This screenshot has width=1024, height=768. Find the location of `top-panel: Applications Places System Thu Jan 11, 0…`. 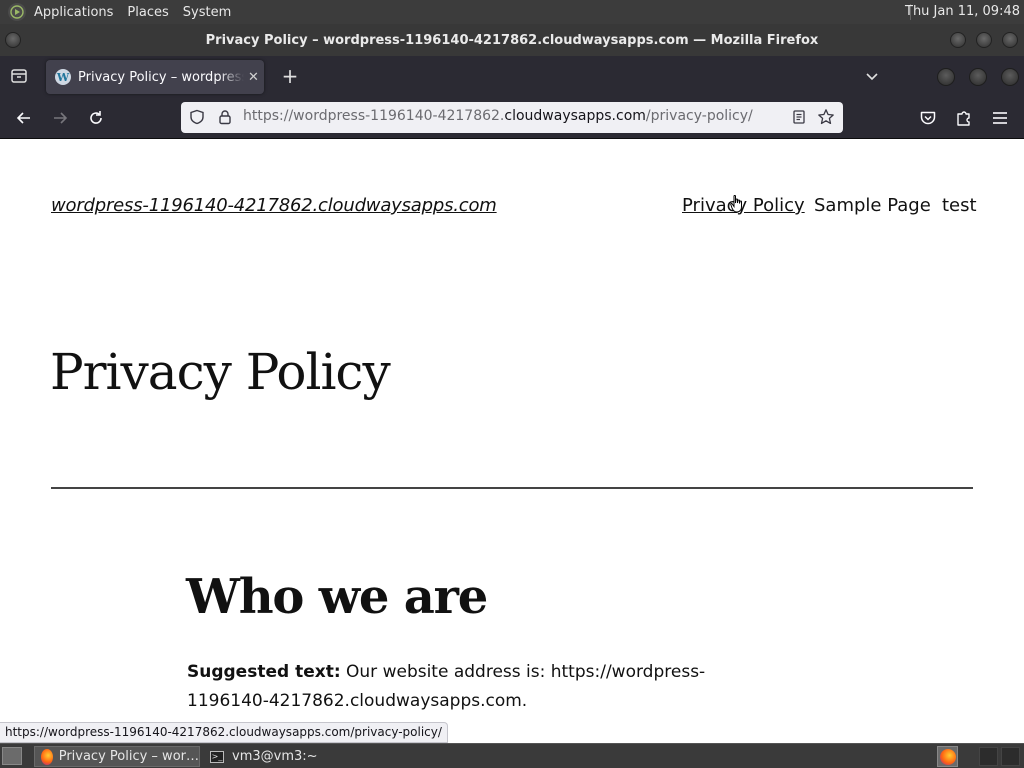

top-panel: Applications Places System Thu Jan 11, 0… is located at coordinates (512, 12).